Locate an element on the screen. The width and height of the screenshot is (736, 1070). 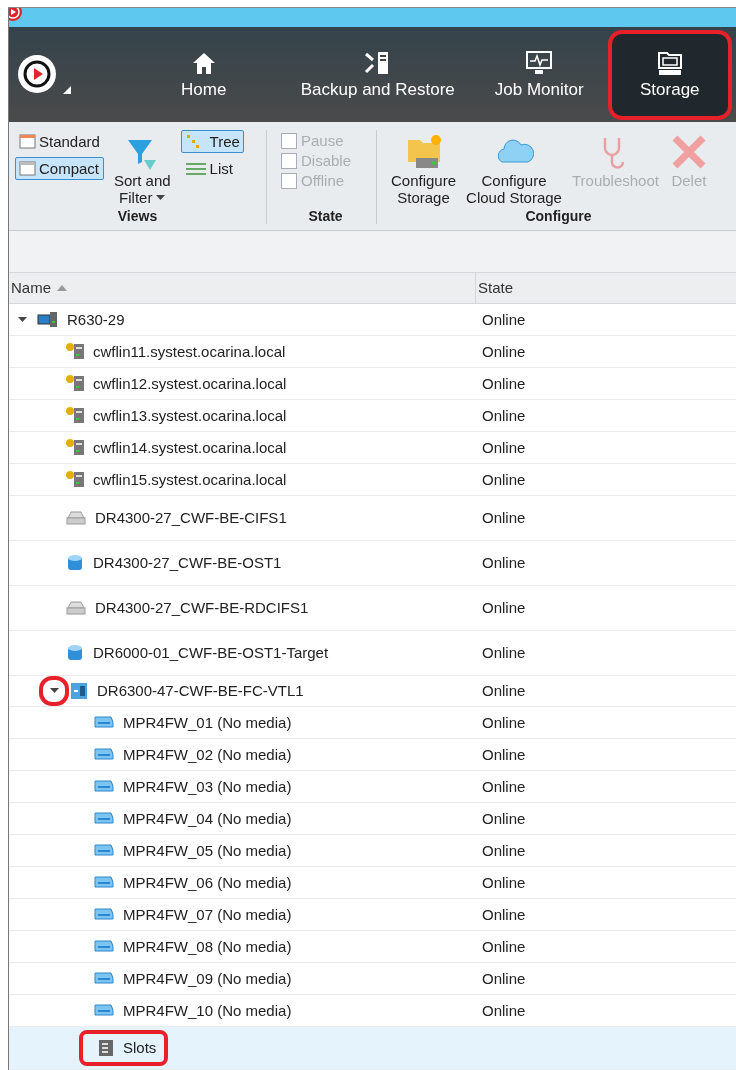
item-name: DR4300-27_CWF-BE-CIFS1 is located at coordinates (191, 518).